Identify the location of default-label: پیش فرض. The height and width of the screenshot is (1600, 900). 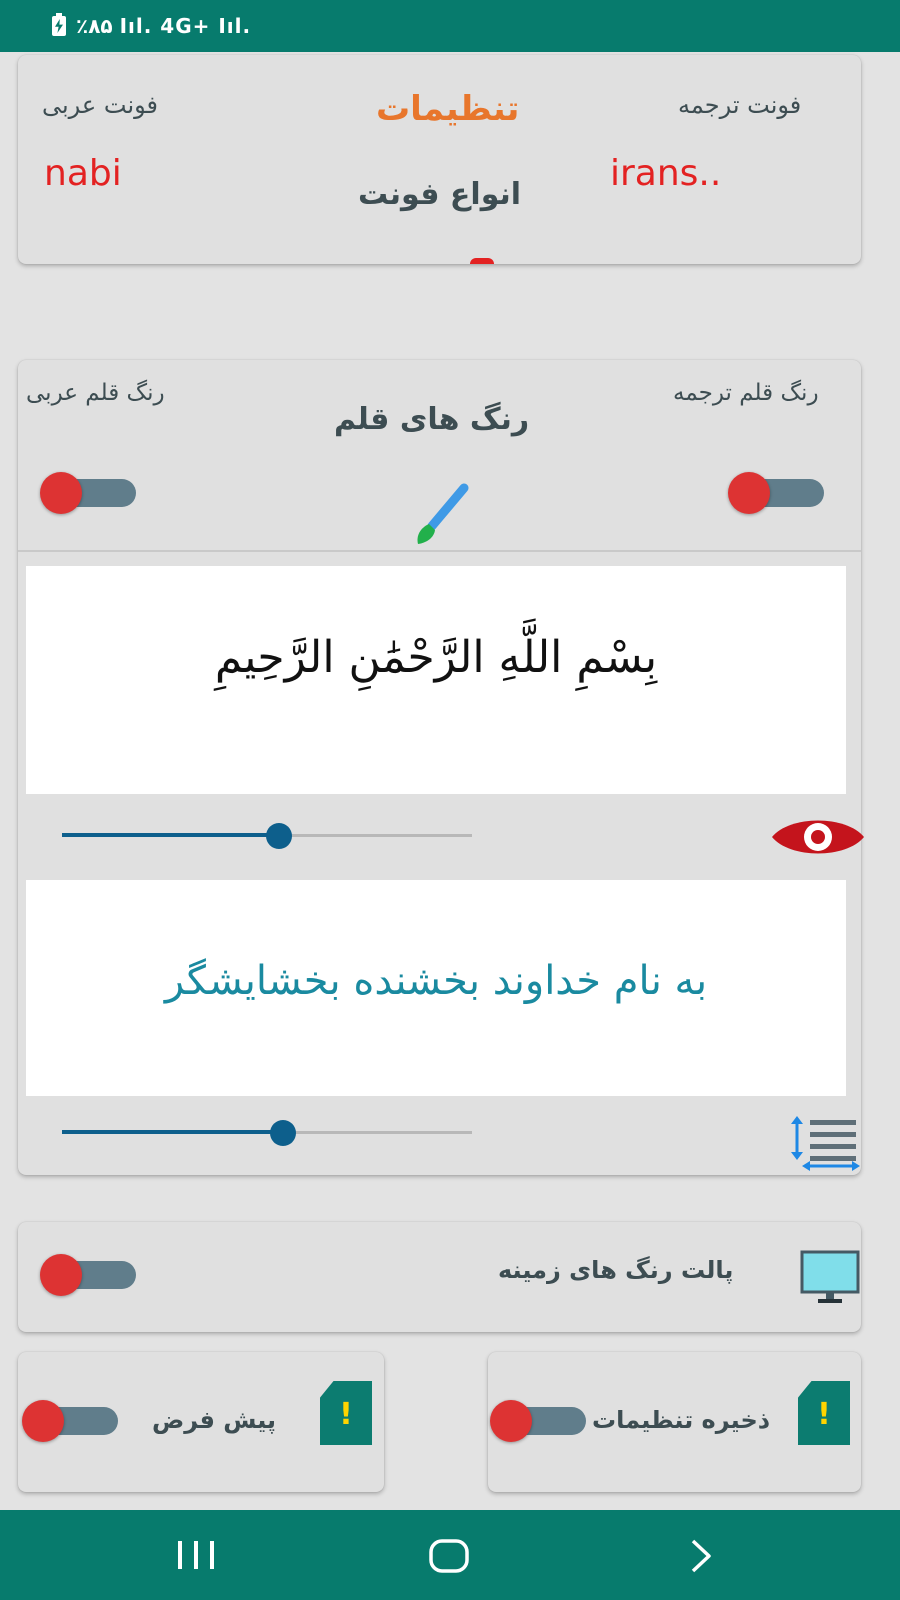
(214, 1420).